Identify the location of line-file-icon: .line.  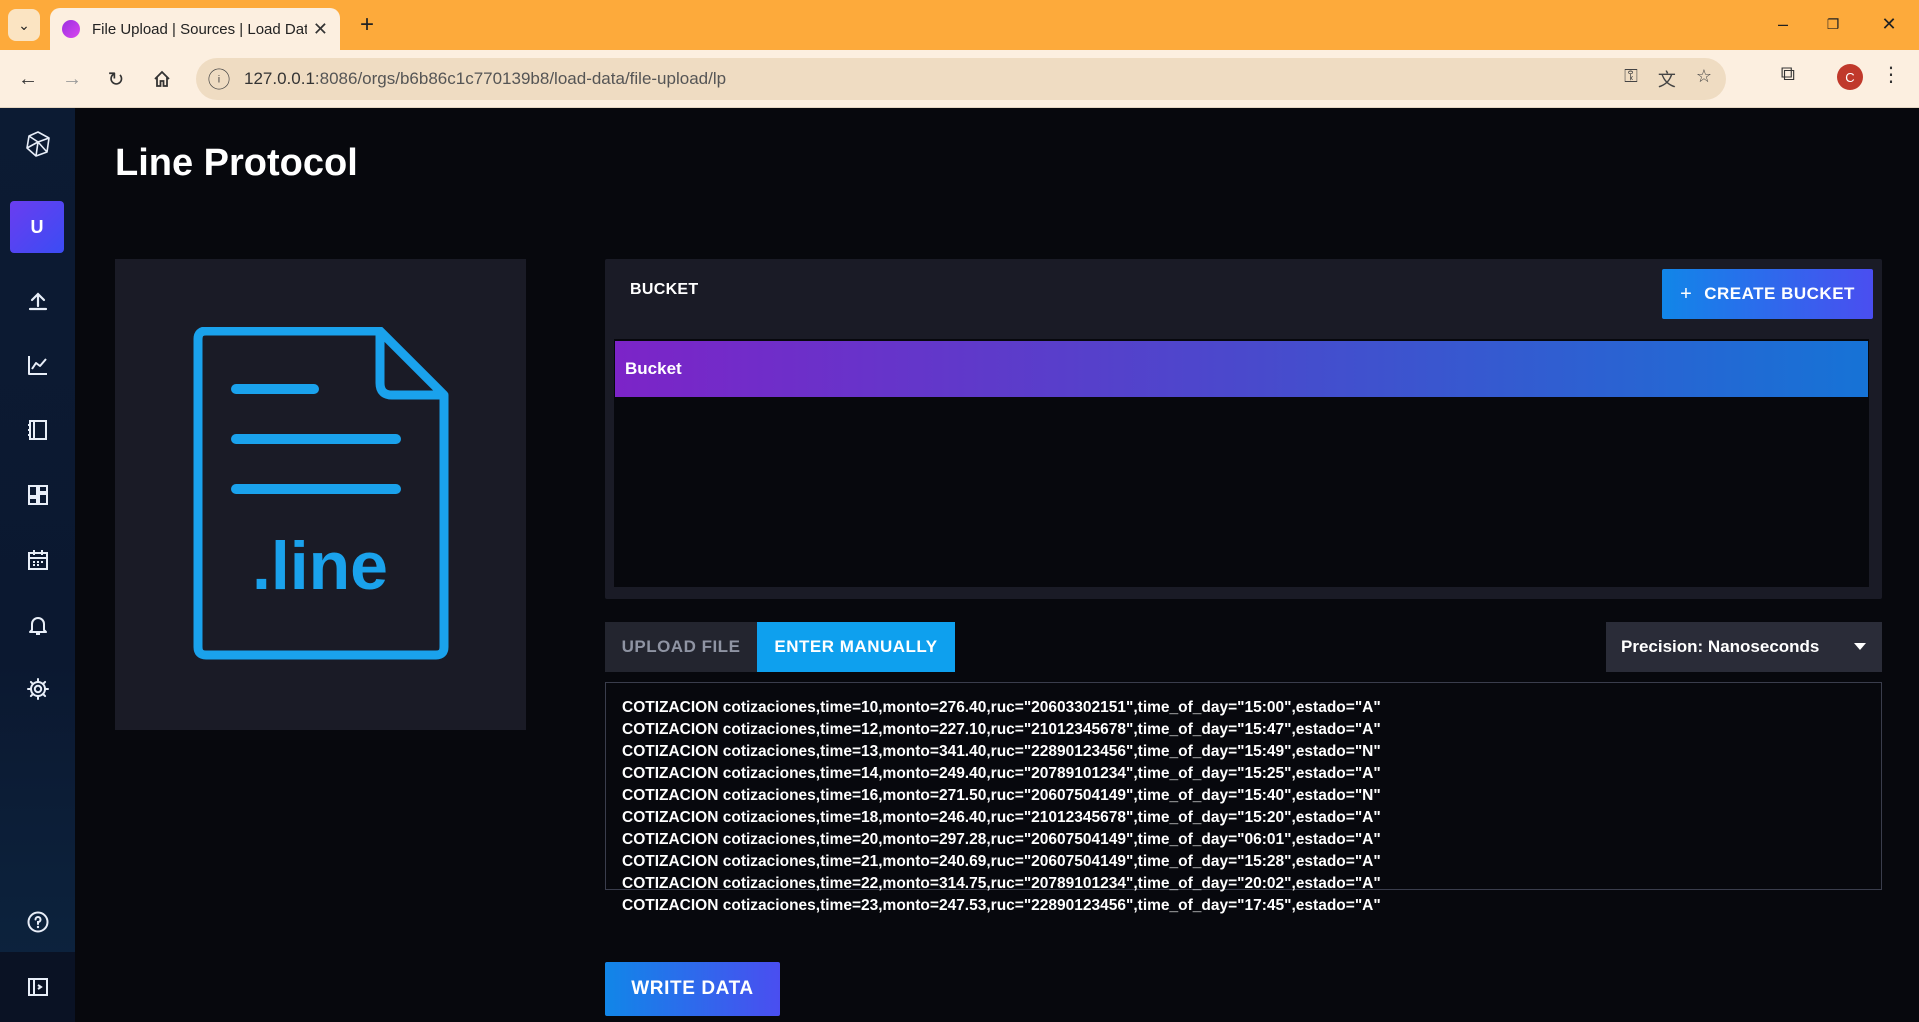
(321, 493).